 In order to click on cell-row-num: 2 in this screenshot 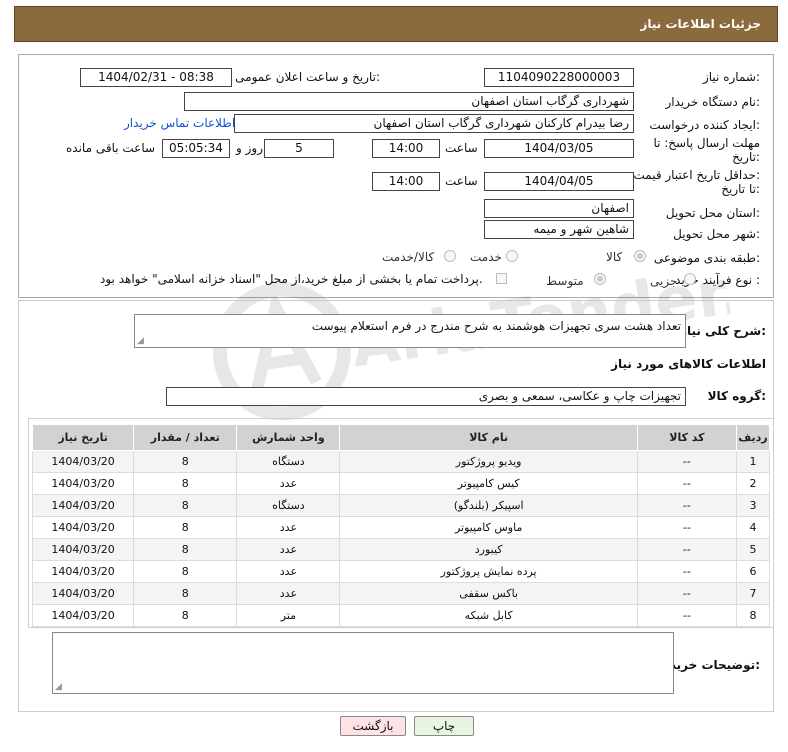, I will do `click(753, 483)`.